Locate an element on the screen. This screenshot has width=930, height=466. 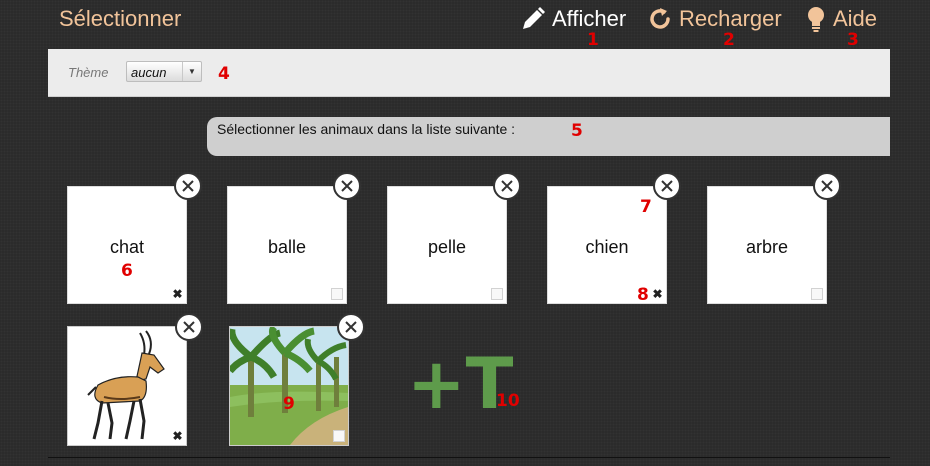
word-card-pelle: pelle is located at coordinates (447, 245).